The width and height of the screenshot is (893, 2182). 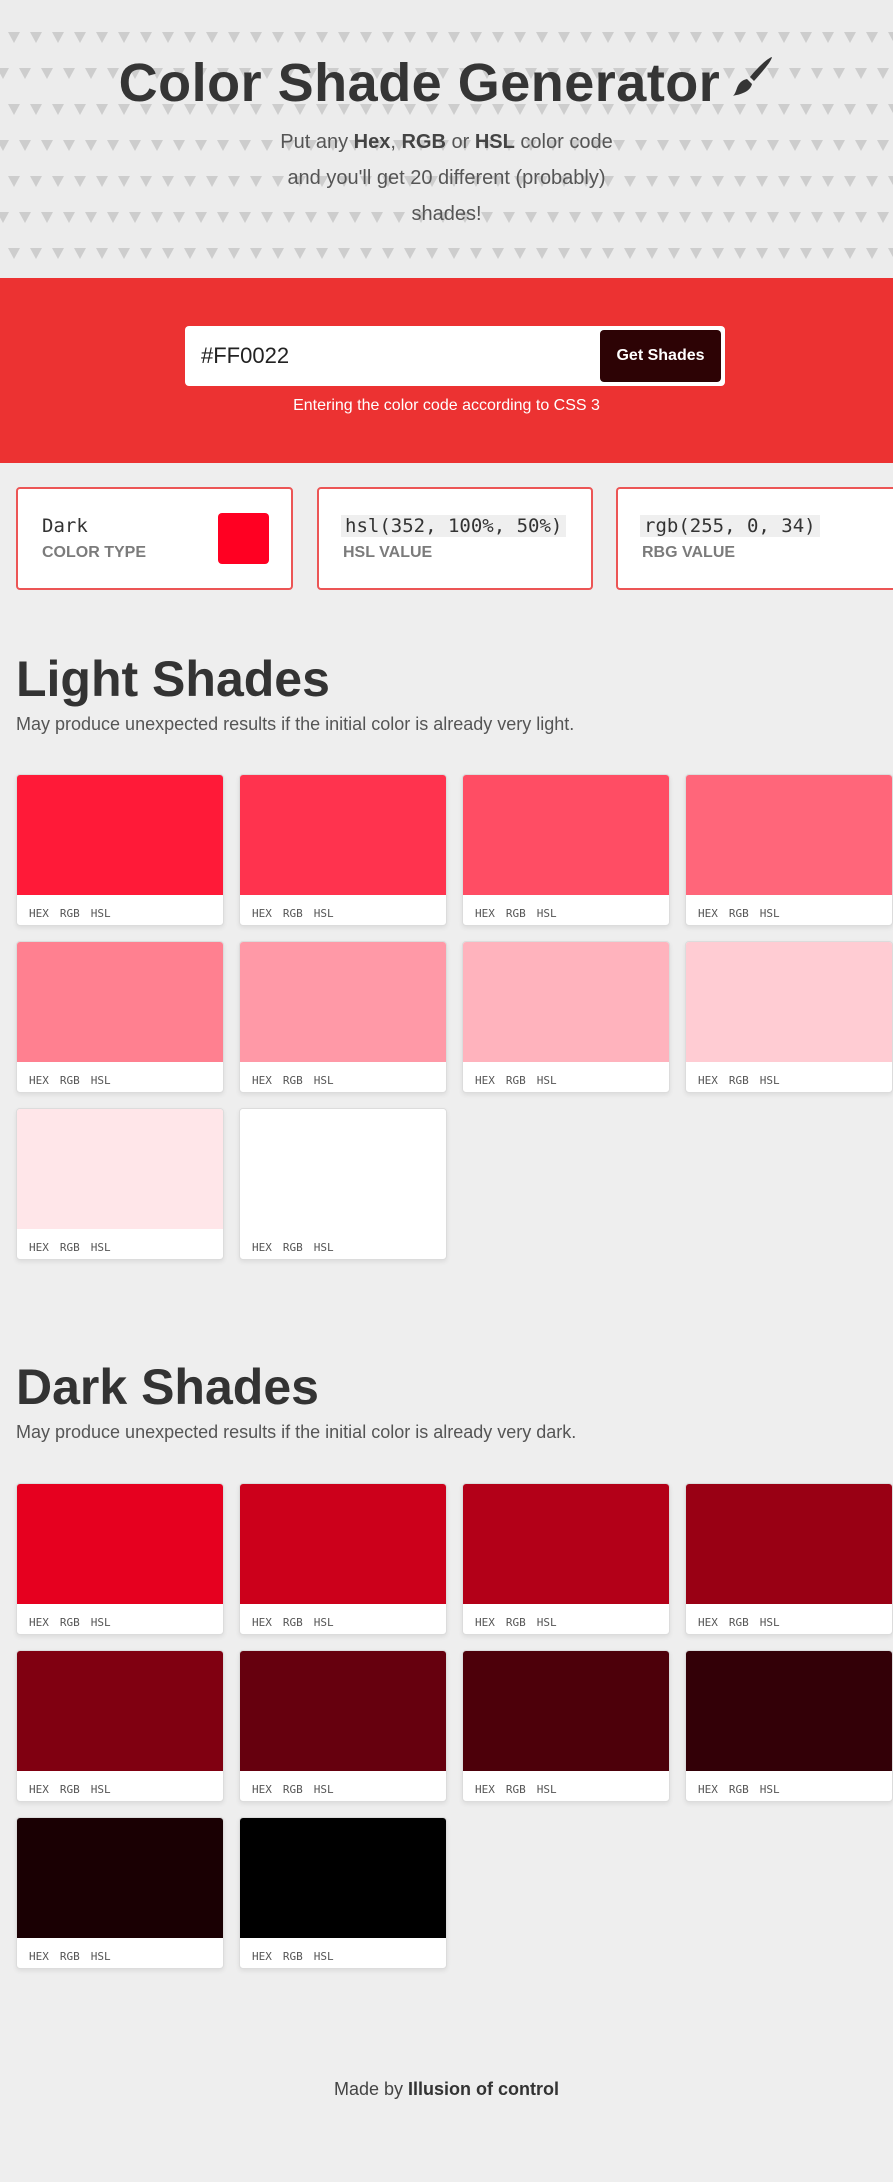 I want to click on subtitle-rgb: RGB, so click(x=423, y=142).